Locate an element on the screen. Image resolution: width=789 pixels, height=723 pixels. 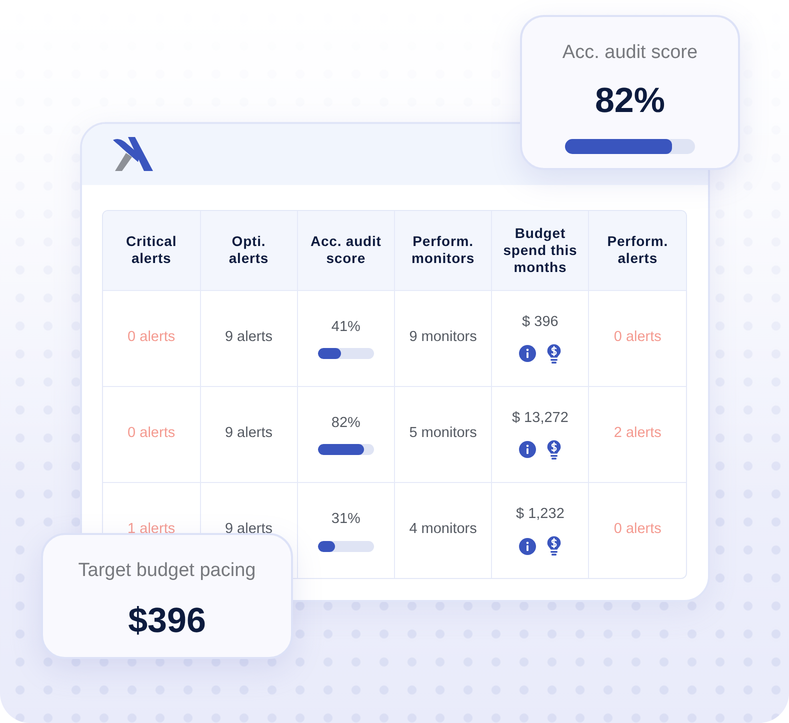
score-percent: 82% is located at coordinates (345, 423).